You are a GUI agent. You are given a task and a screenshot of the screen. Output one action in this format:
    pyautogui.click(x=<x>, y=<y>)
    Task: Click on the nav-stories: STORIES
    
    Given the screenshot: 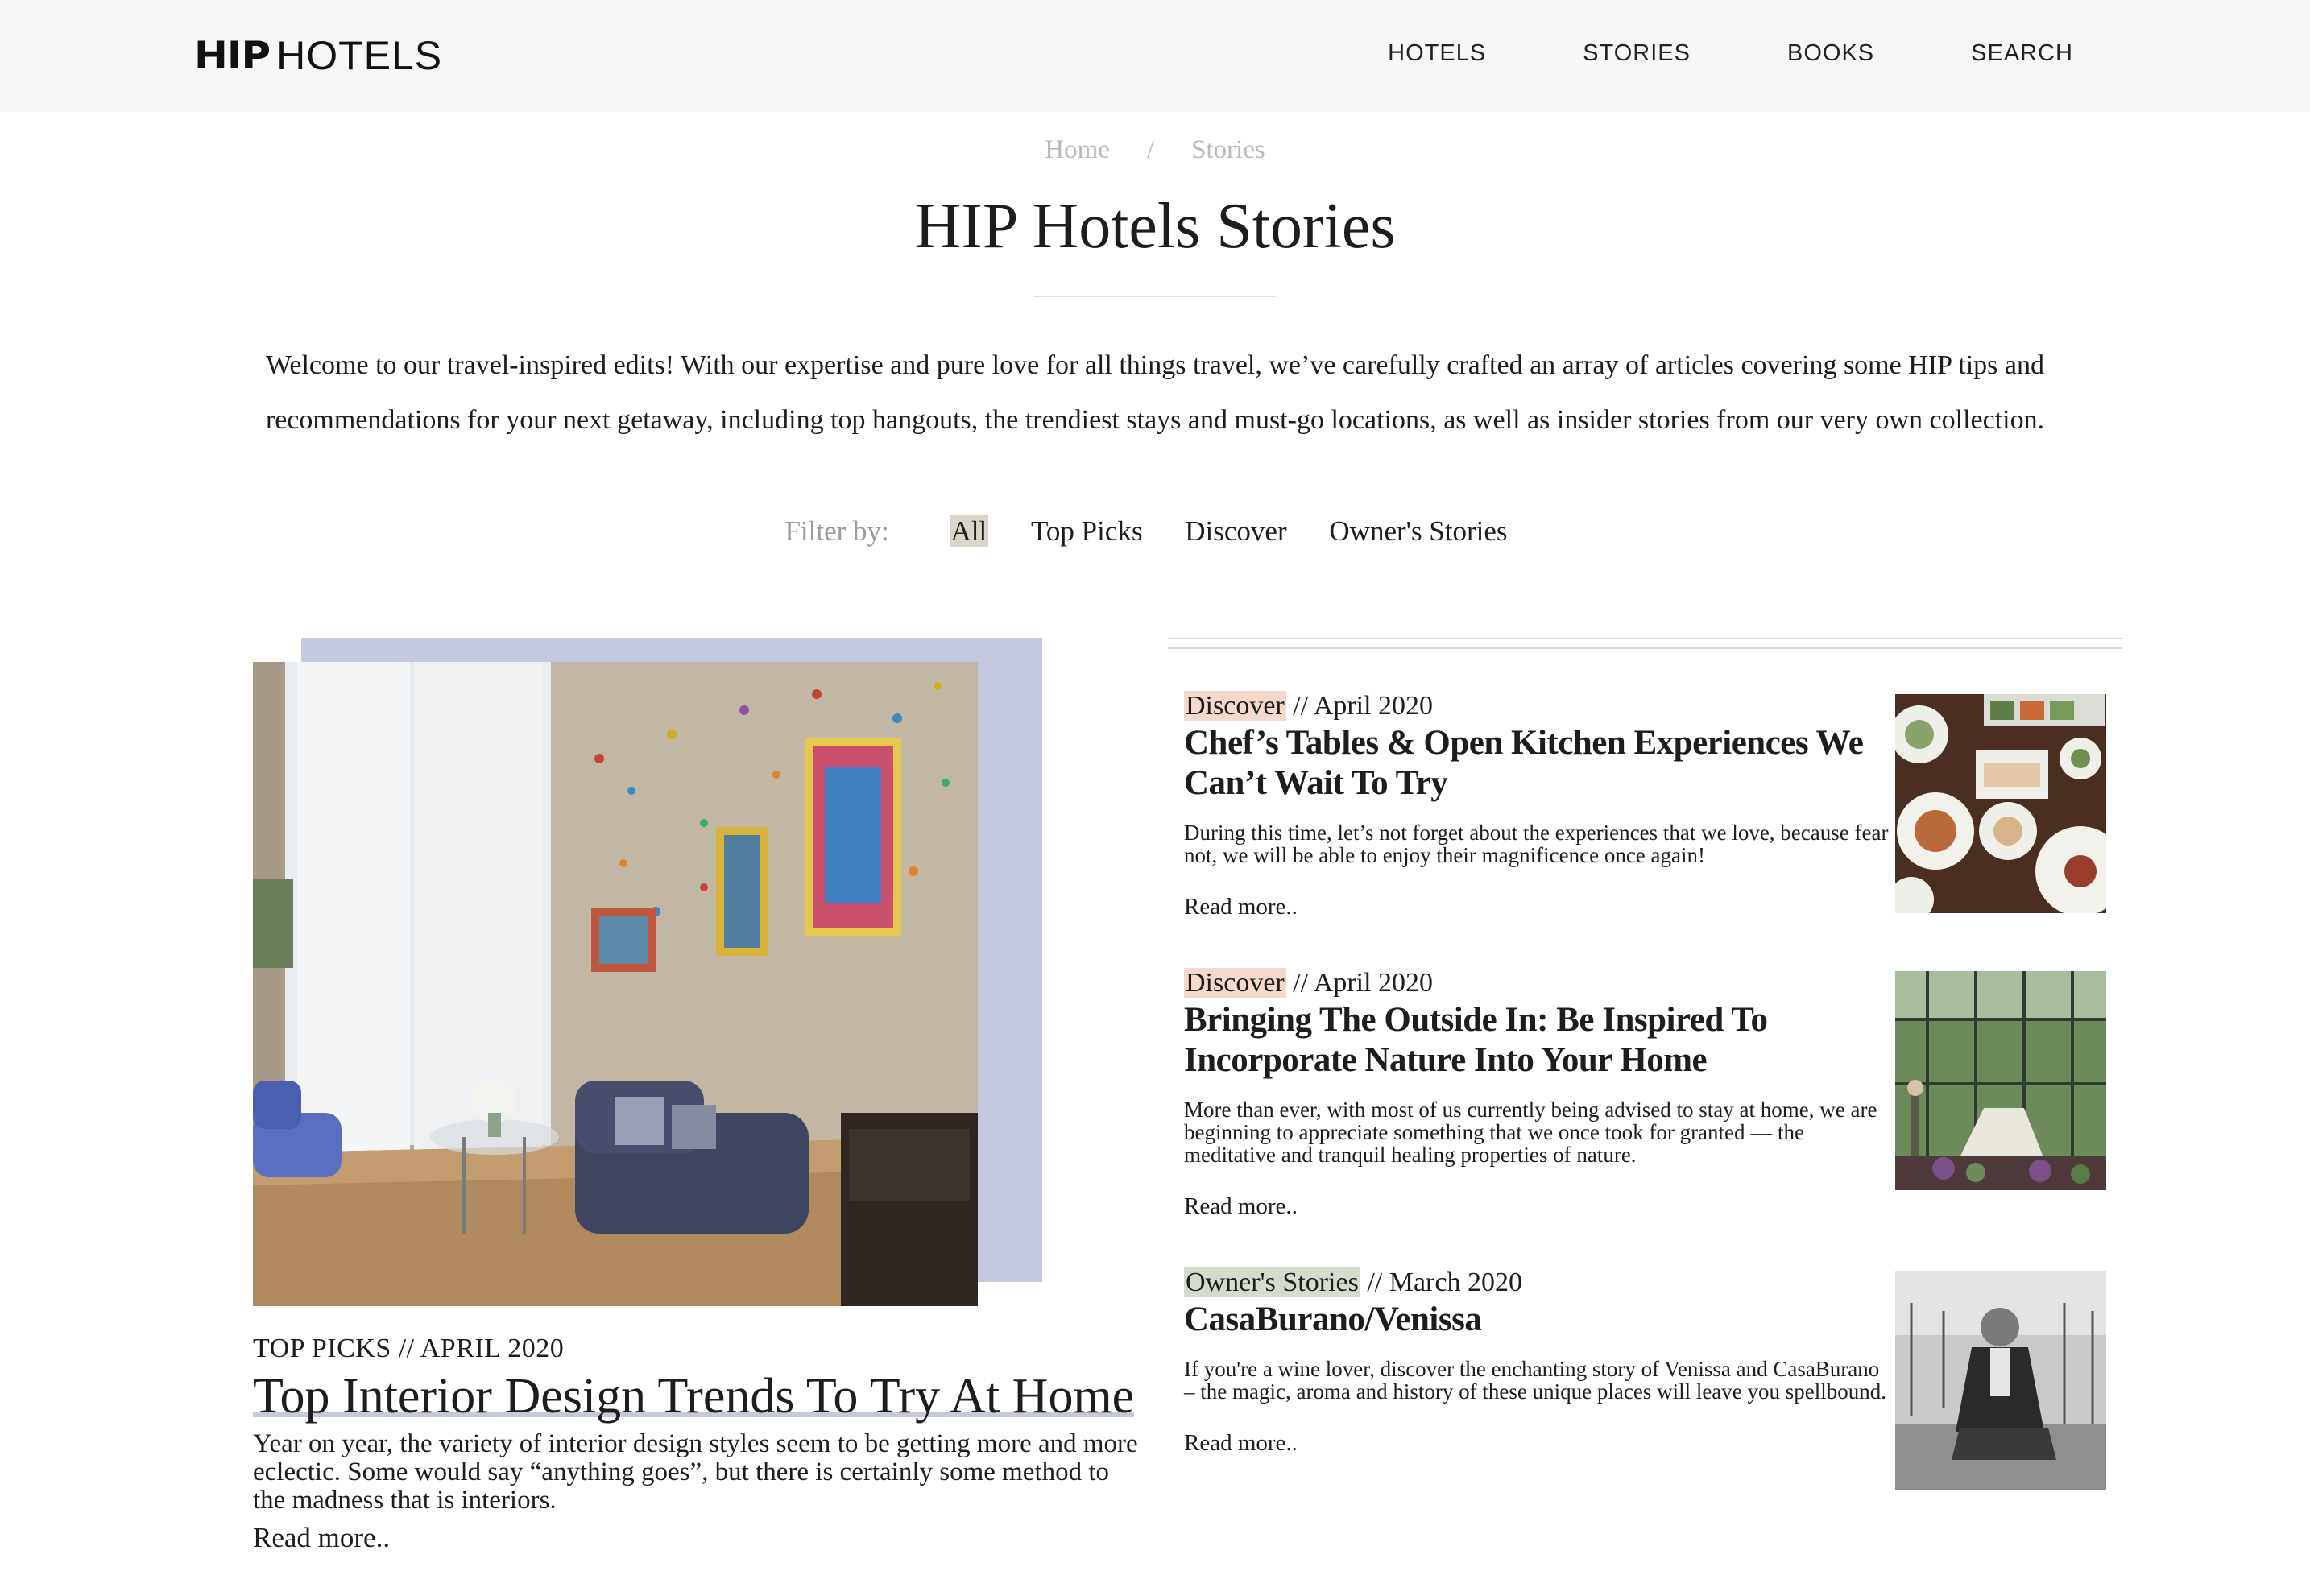 What is the action you would take?
    pyautogui.click(x=1637, y=53)
    